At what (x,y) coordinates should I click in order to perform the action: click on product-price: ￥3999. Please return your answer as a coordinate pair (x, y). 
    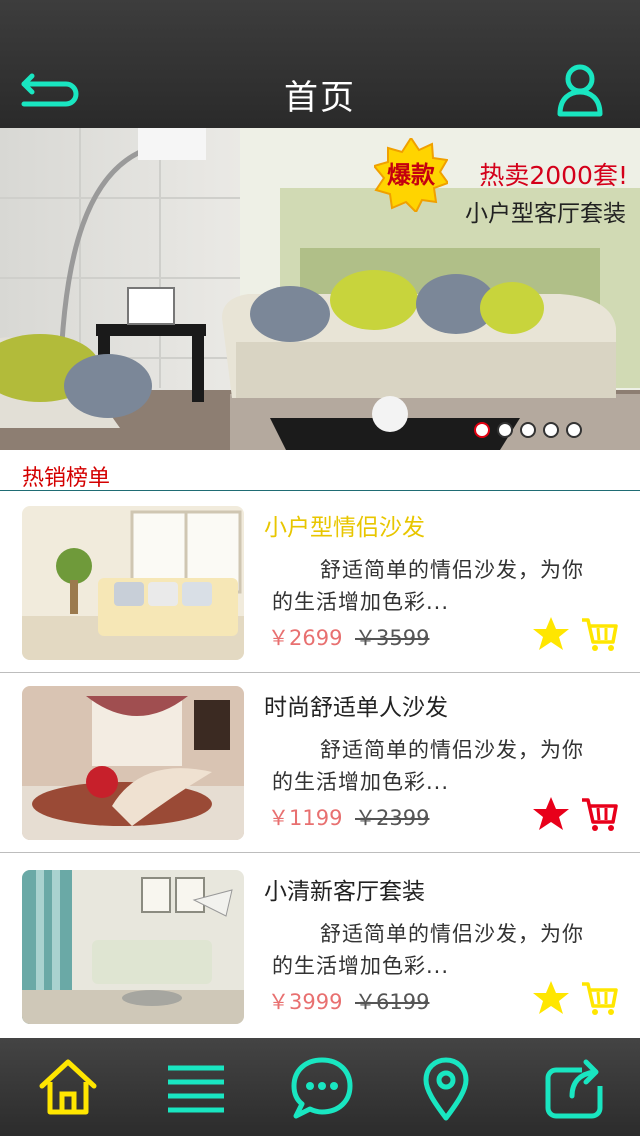
    Looking at the image, I should click on (305, 1002).